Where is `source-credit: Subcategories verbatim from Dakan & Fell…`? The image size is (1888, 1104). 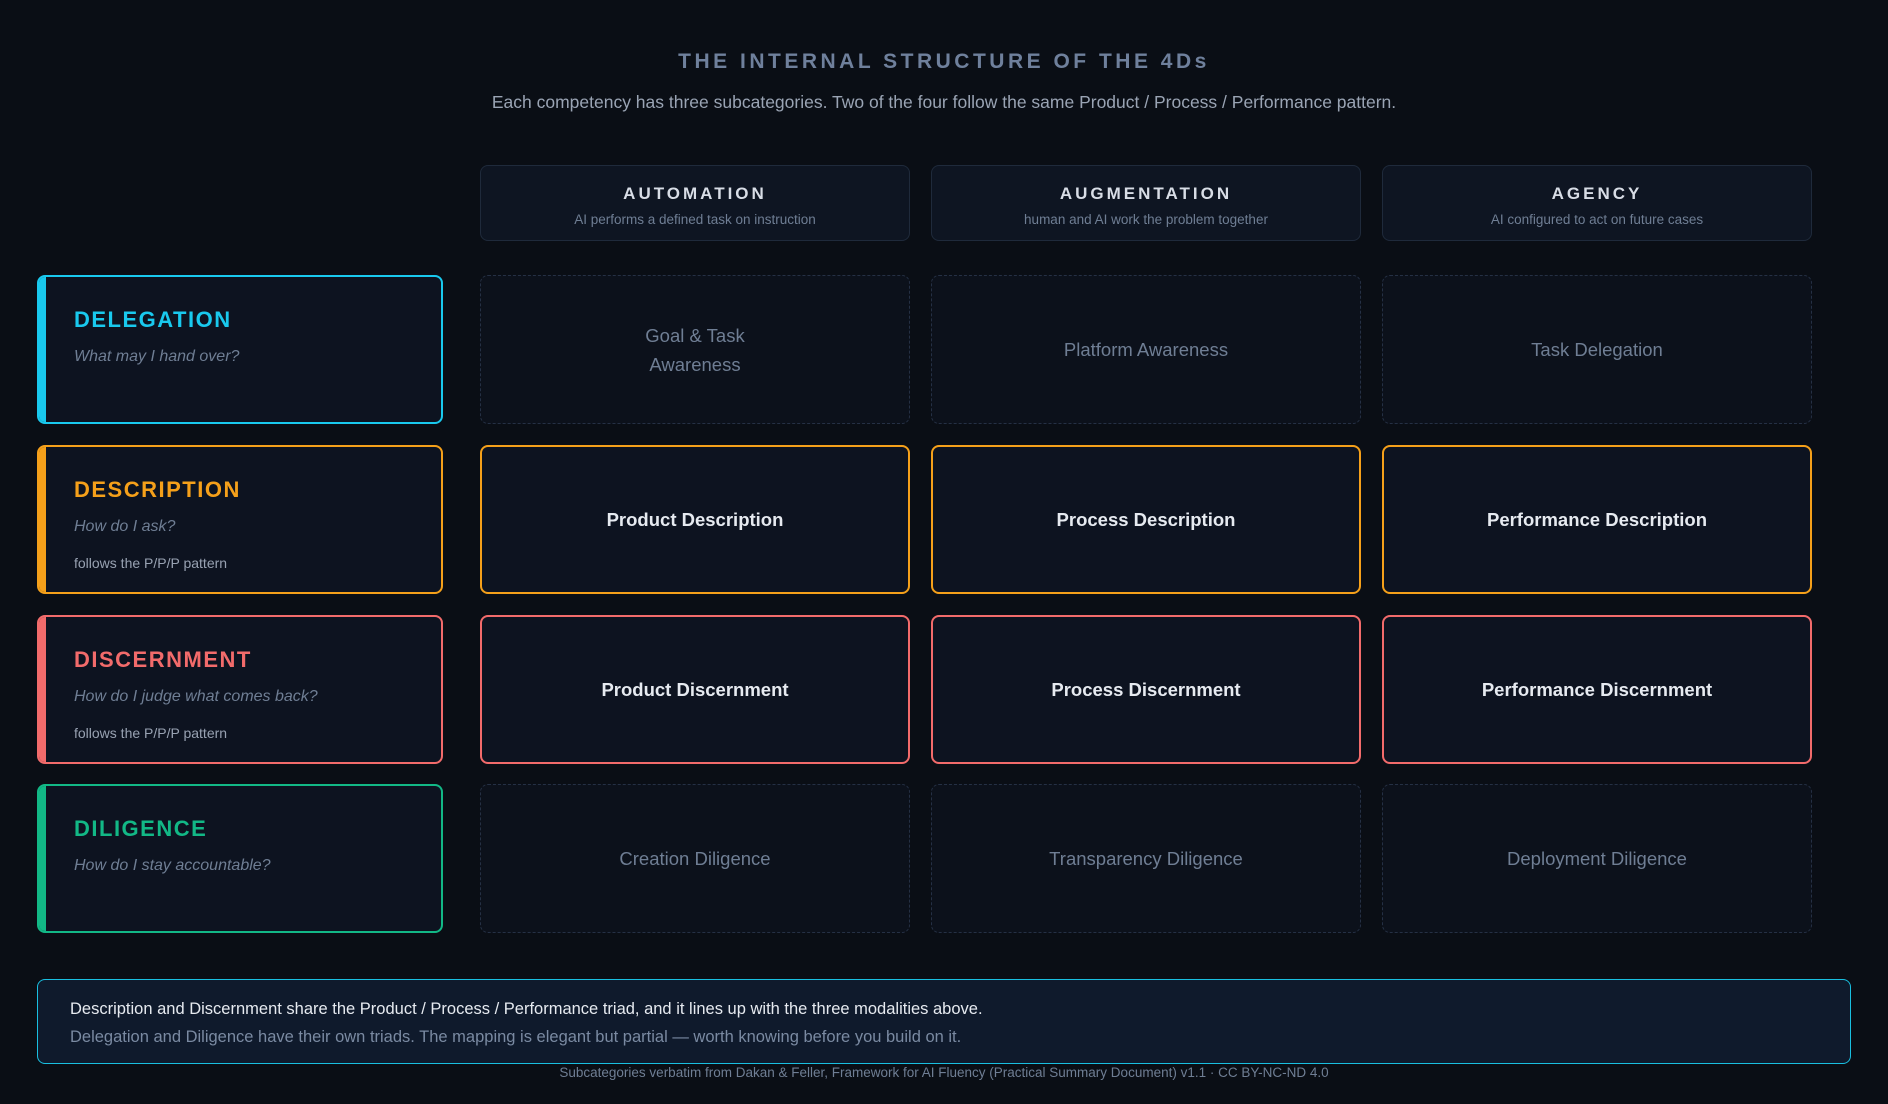 source-credit: Subcategories verbatim from Dakan & Fell… is located at coordinates (944, 1072).